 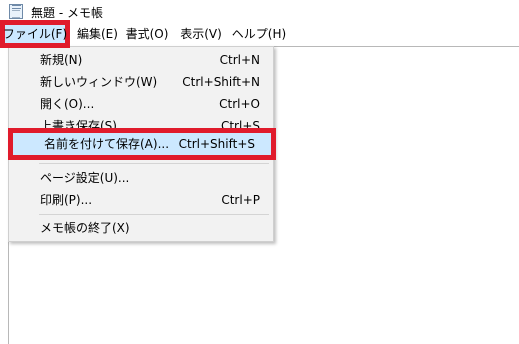 I want to click on menu-item-label: 新規(N), so click(x=61, y=60).